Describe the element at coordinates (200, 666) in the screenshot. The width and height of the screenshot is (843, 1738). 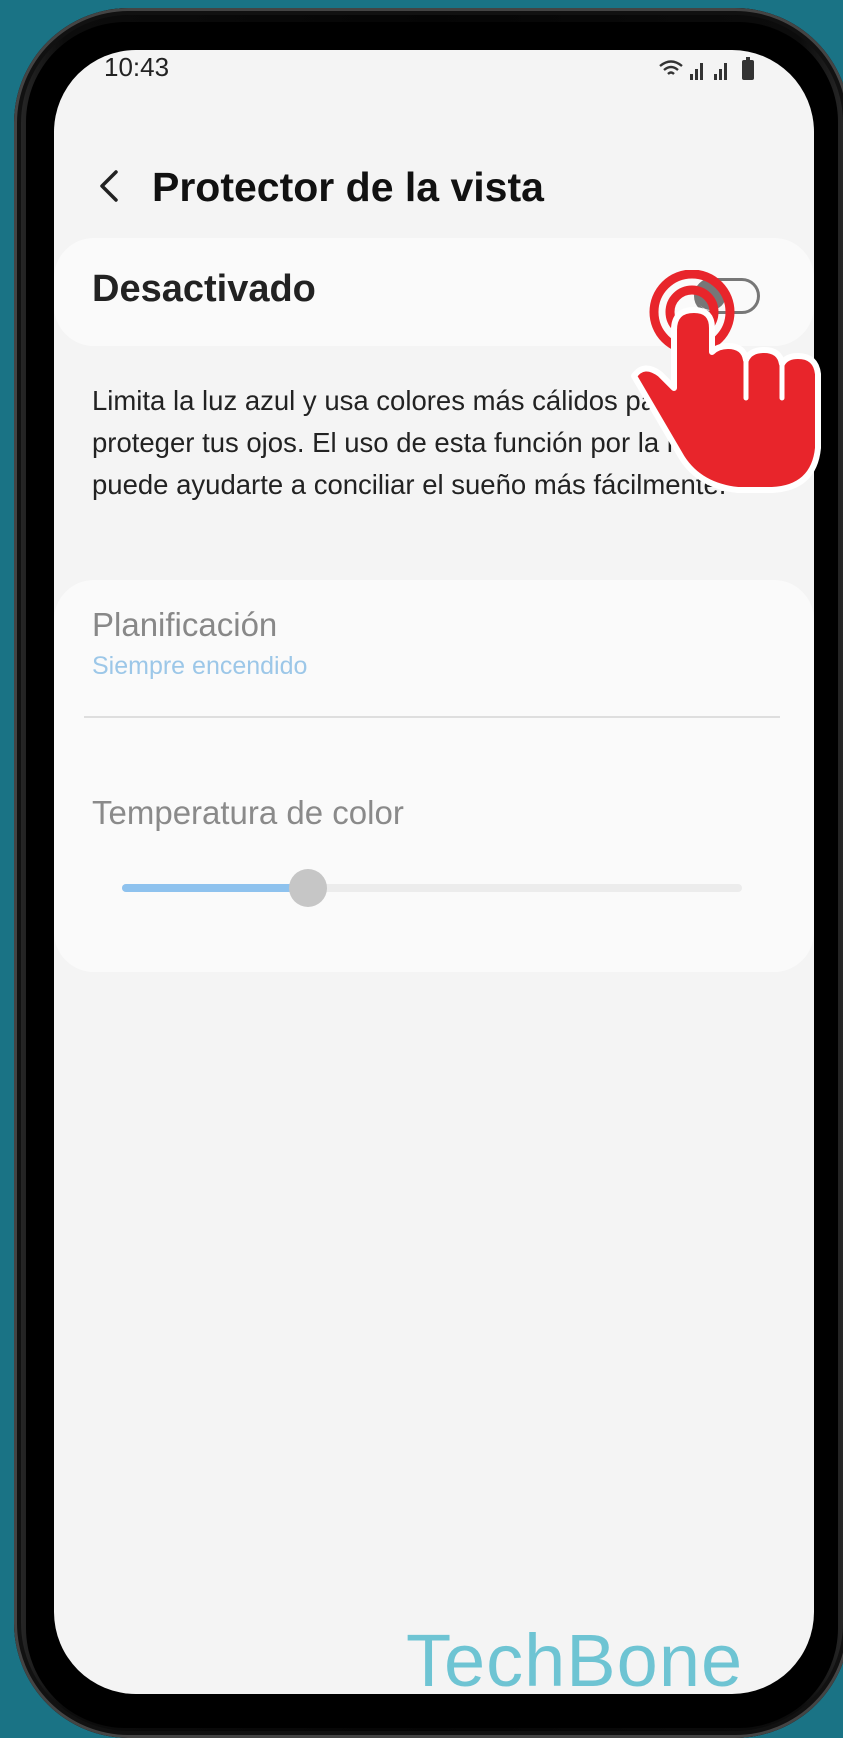
I see `schedule-value: Siempre encendido` at that location.